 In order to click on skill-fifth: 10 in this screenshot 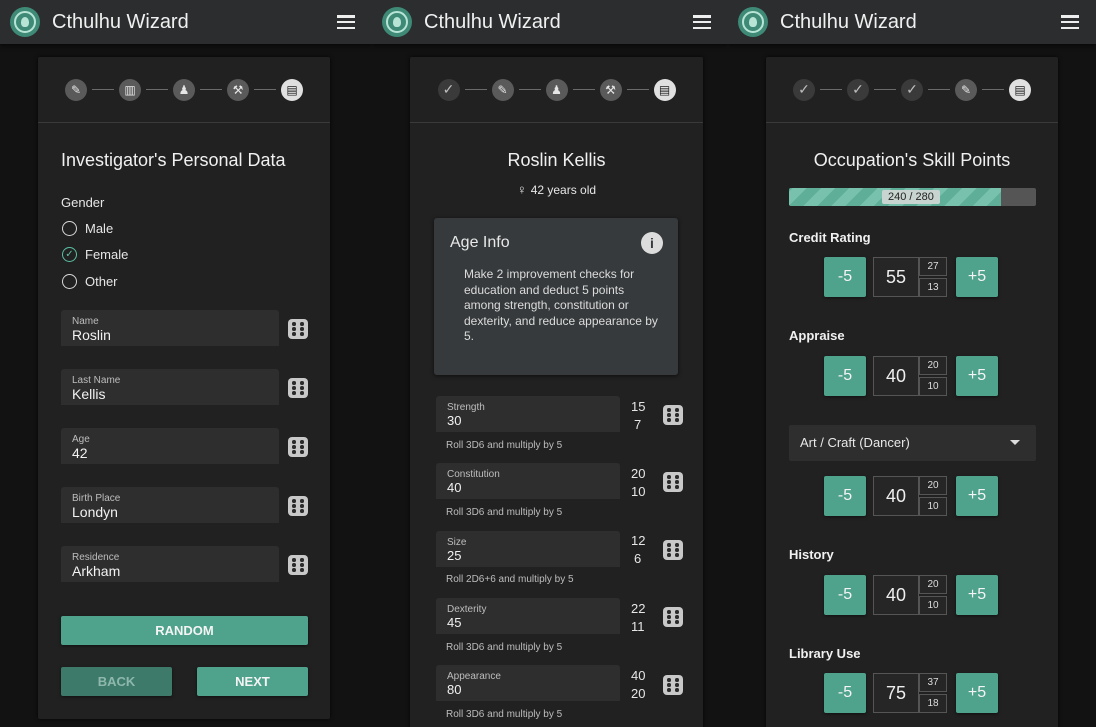, I will do `click(933, 386)`.